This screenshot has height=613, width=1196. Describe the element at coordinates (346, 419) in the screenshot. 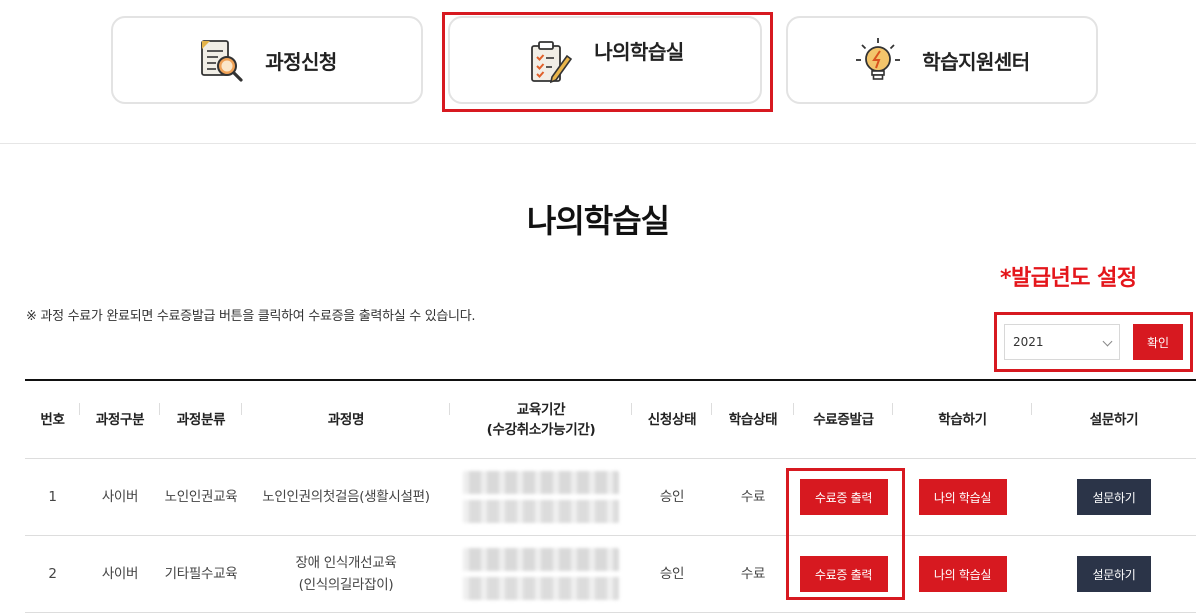

I see `header-cell: 과정명` at that location.